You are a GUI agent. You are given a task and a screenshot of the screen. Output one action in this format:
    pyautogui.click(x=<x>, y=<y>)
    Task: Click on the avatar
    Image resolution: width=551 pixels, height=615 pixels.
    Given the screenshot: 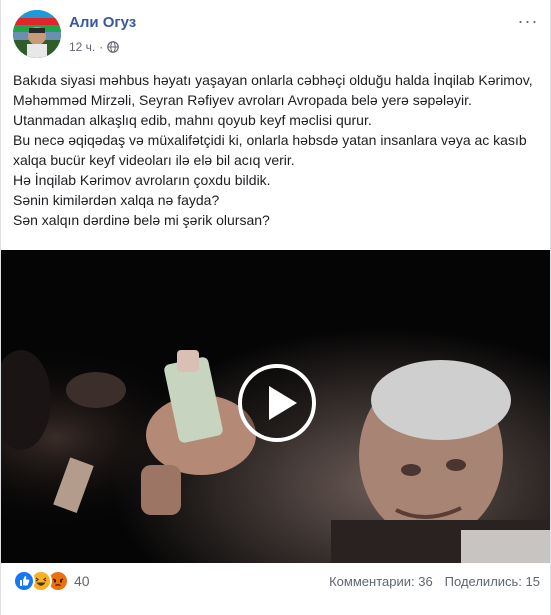 What is the action you would take?
    pyautogui.click(x=37, y=34)
    